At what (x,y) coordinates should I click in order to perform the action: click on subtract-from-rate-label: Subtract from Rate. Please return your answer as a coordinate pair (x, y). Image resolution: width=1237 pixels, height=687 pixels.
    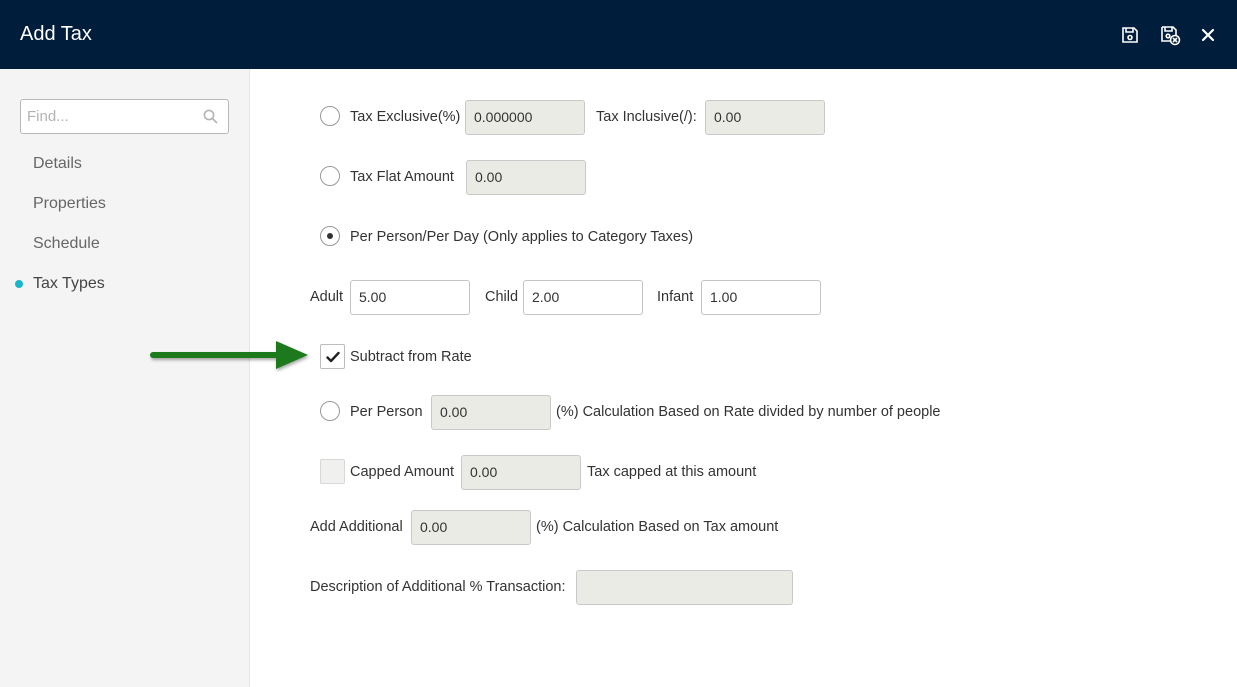
    Looking at the image, I should click on (411, 357).